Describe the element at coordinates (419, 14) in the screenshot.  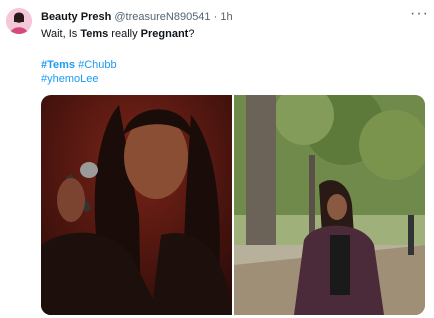
I see `more-options-icon: ···` at that location.